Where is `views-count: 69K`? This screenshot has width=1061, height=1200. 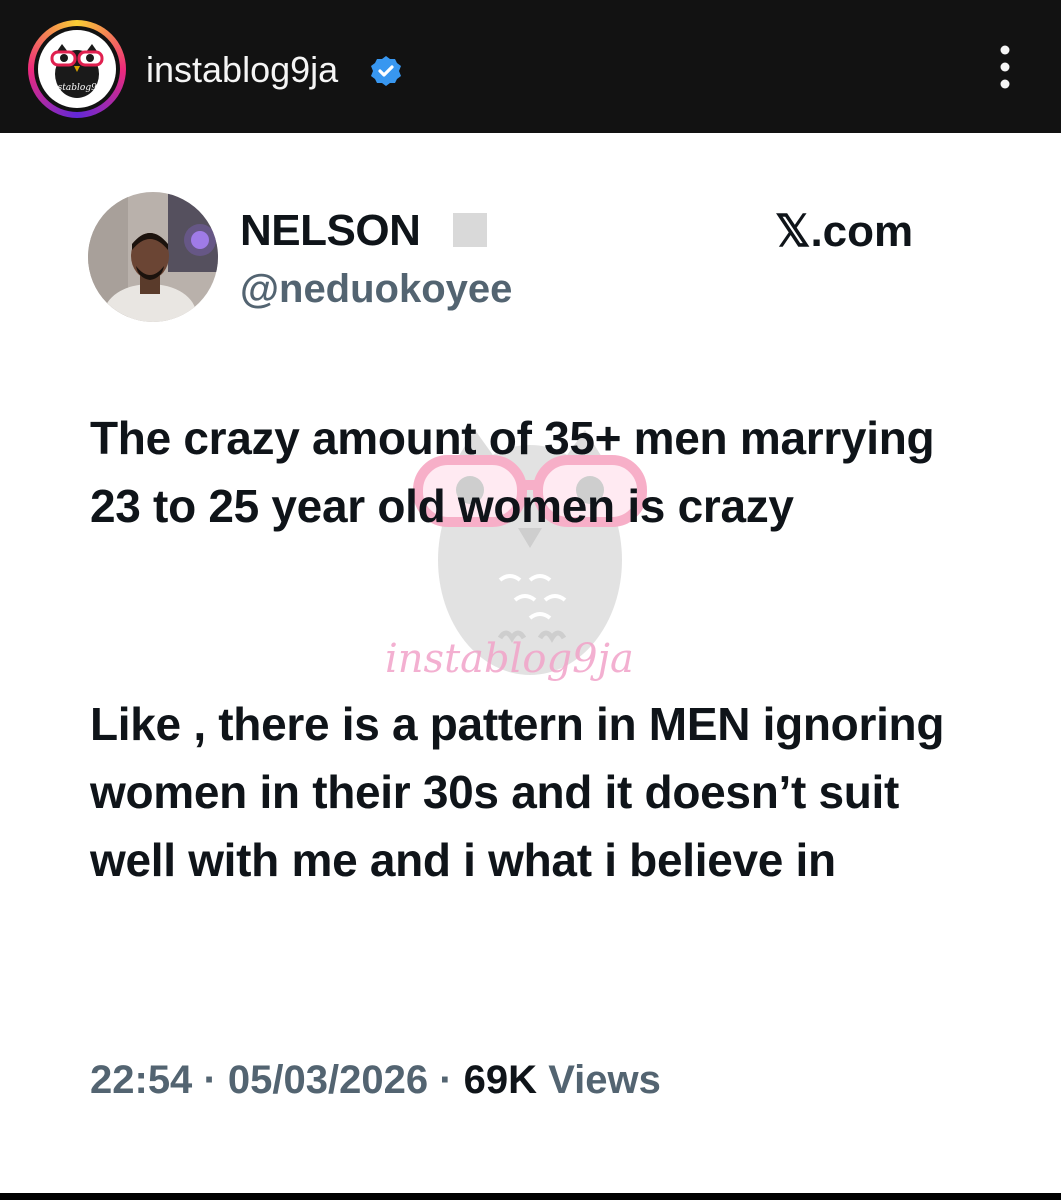 views-count: 69K is located at coordinates (500, 1080).